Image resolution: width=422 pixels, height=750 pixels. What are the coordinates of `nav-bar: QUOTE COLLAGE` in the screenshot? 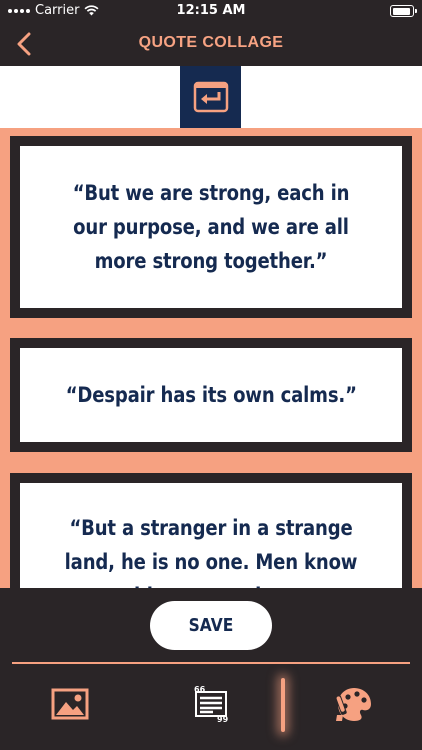 It's located at (211, 44).